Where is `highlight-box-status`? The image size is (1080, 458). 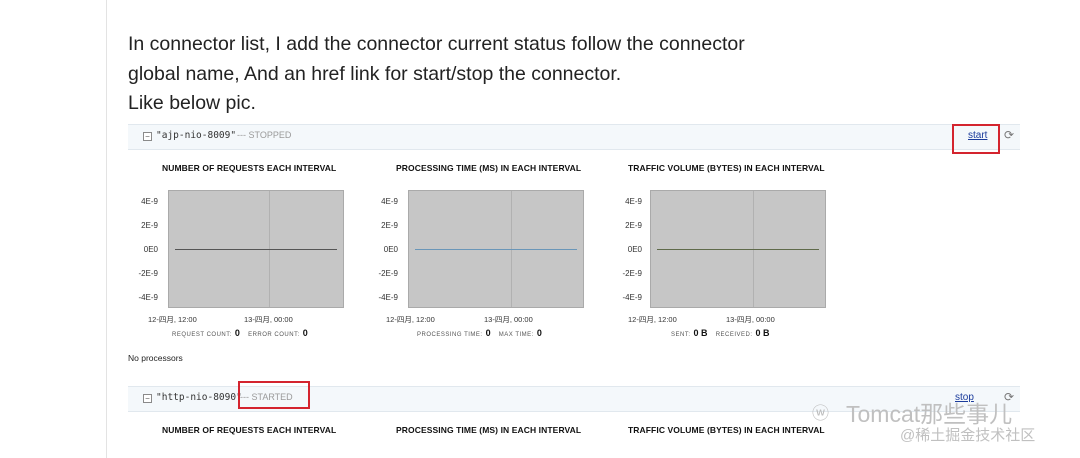
highlight-box-status is located at coordinates (274, 395).